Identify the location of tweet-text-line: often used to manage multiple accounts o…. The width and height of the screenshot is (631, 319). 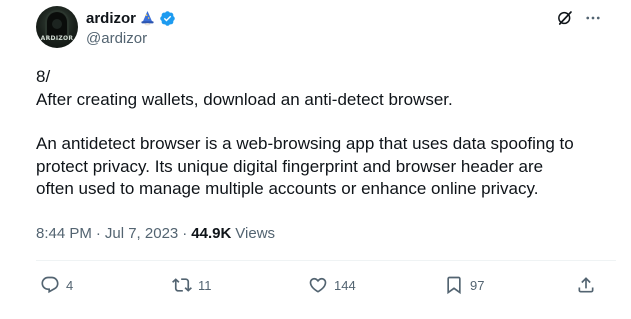
(287, 188).